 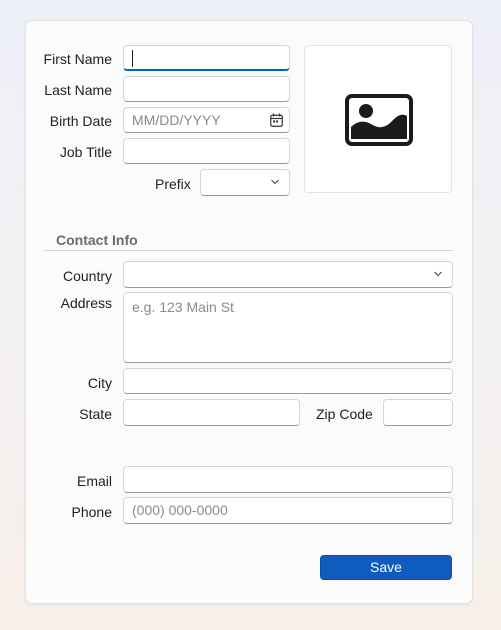 What do you see at coordinates (288, 381) in the screenshot?
I see `city-input` at bounding box center [288, 381].